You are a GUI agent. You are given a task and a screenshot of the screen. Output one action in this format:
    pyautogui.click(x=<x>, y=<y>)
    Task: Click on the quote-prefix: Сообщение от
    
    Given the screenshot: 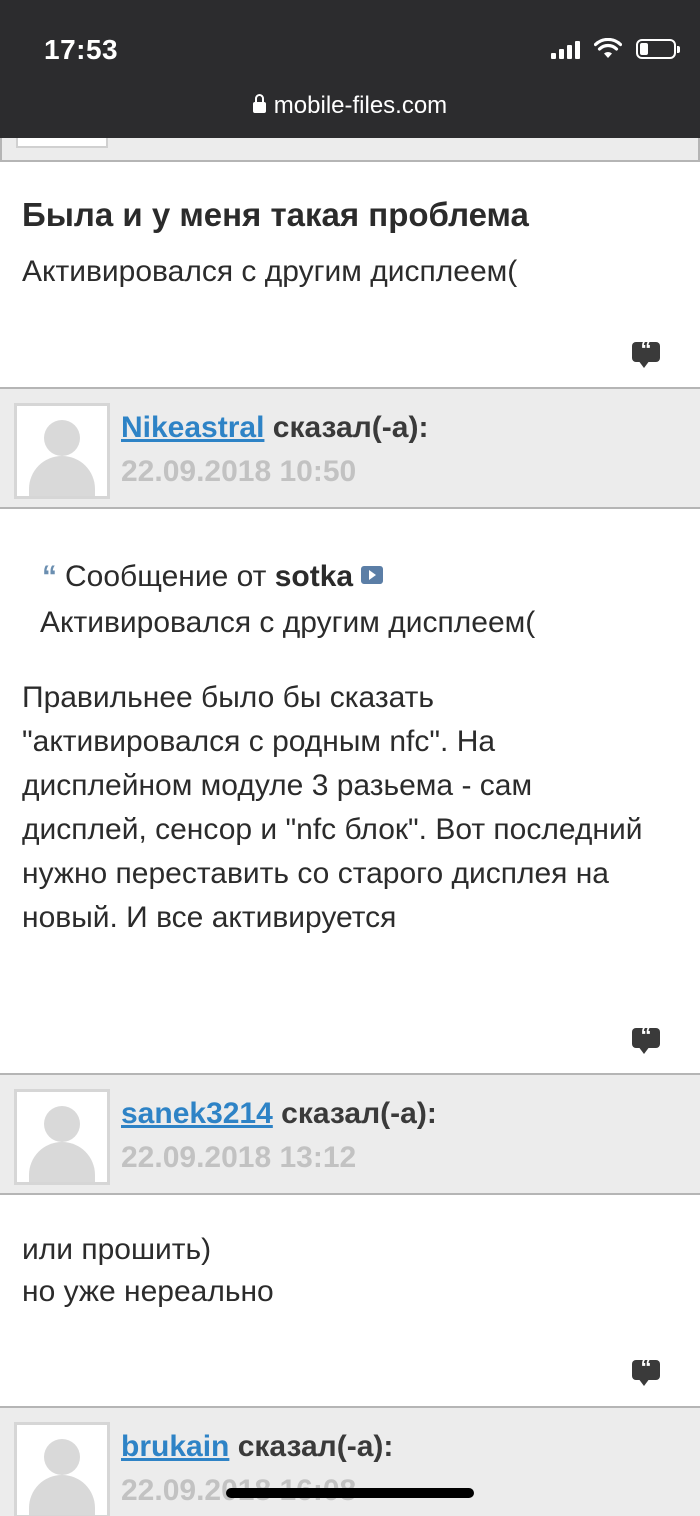 What is the action you would take?
    pyautogui.click(x=166, y=576)
    